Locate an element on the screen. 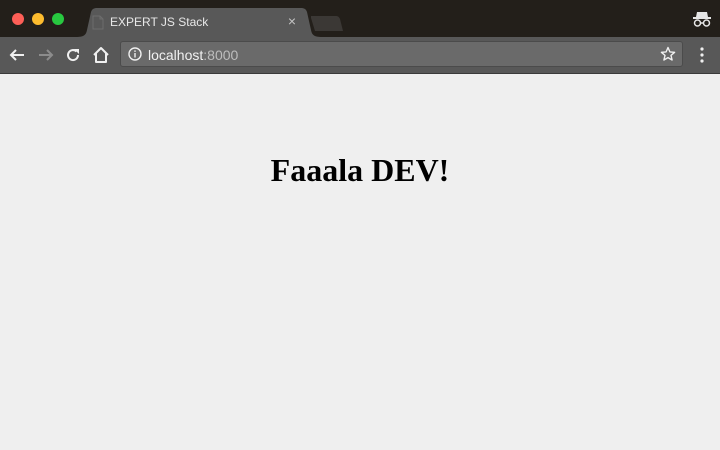 The height and width of the screenshot is (450, 720). browser-titlebar: EXPERT JS Stack × is located at coordinates (360, 18).